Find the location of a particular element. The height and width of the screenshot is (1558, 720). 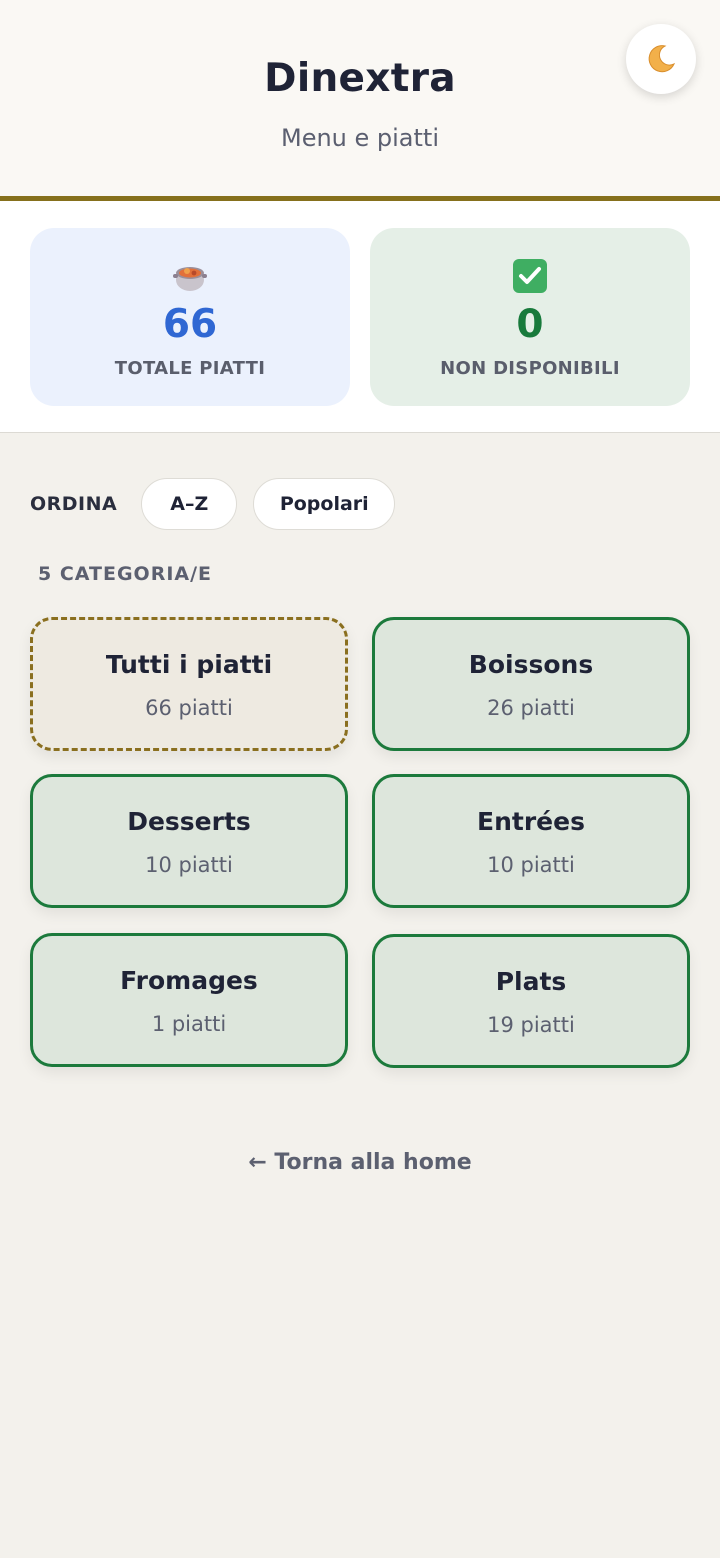

total-dishes-card: 66 TOTALE PIATTI is located at coordinates (190, 317).